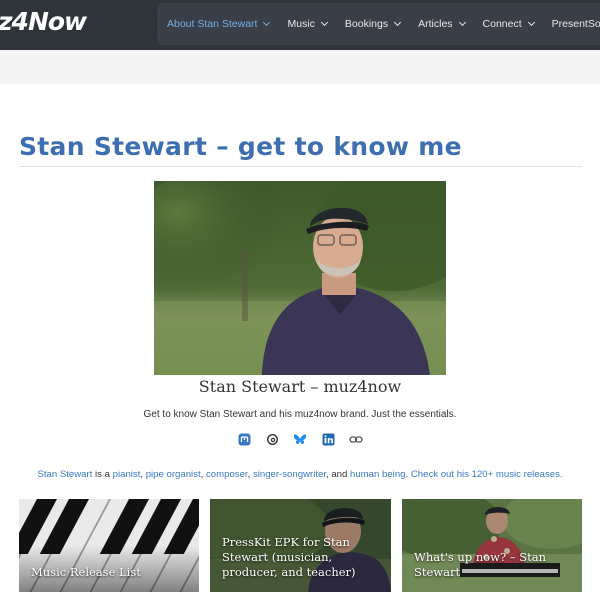 The width and height of the screenshot is (600, 600). I want to click on nav-item-music: Music, so click(307, 24).